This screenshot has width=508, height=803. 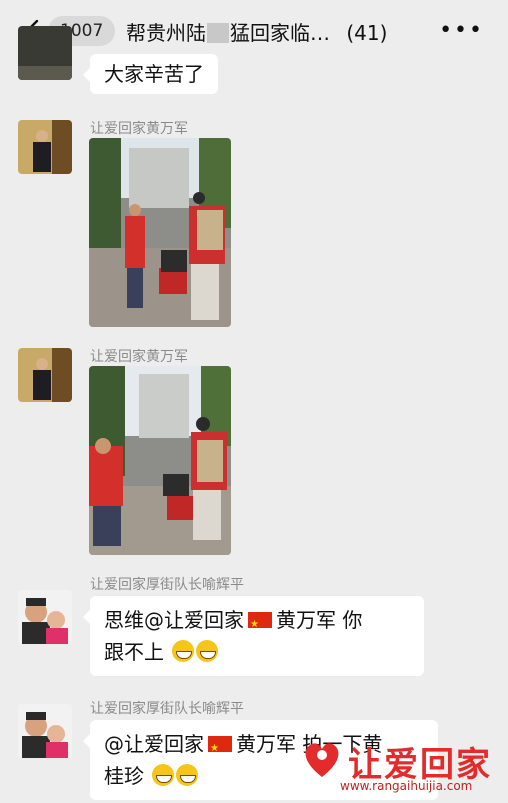 What do you see at coordinates (154, 74) in the screenshot?
I see `message-text: 大家辛苦了` at bounding box center [154, 74].